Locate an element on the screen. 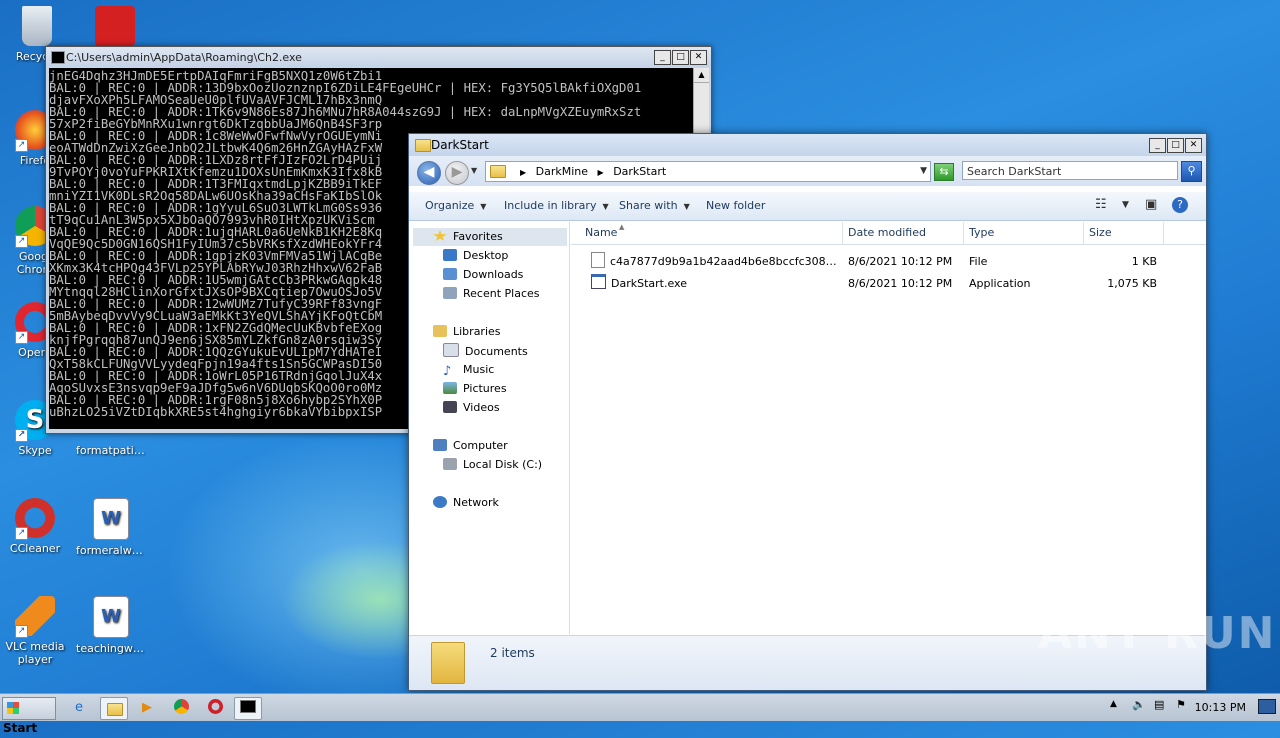 Image resolution: width=1280 pixels, height=738 pixels. nav-pictures: Pictures is located at coordinates (475, 389).